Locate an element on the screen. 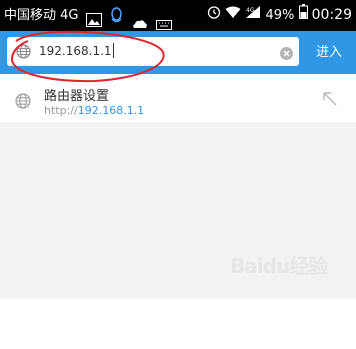 This screenshot has width=356, height=349. url-scheme: http:// is located at coordinates (61, 110).